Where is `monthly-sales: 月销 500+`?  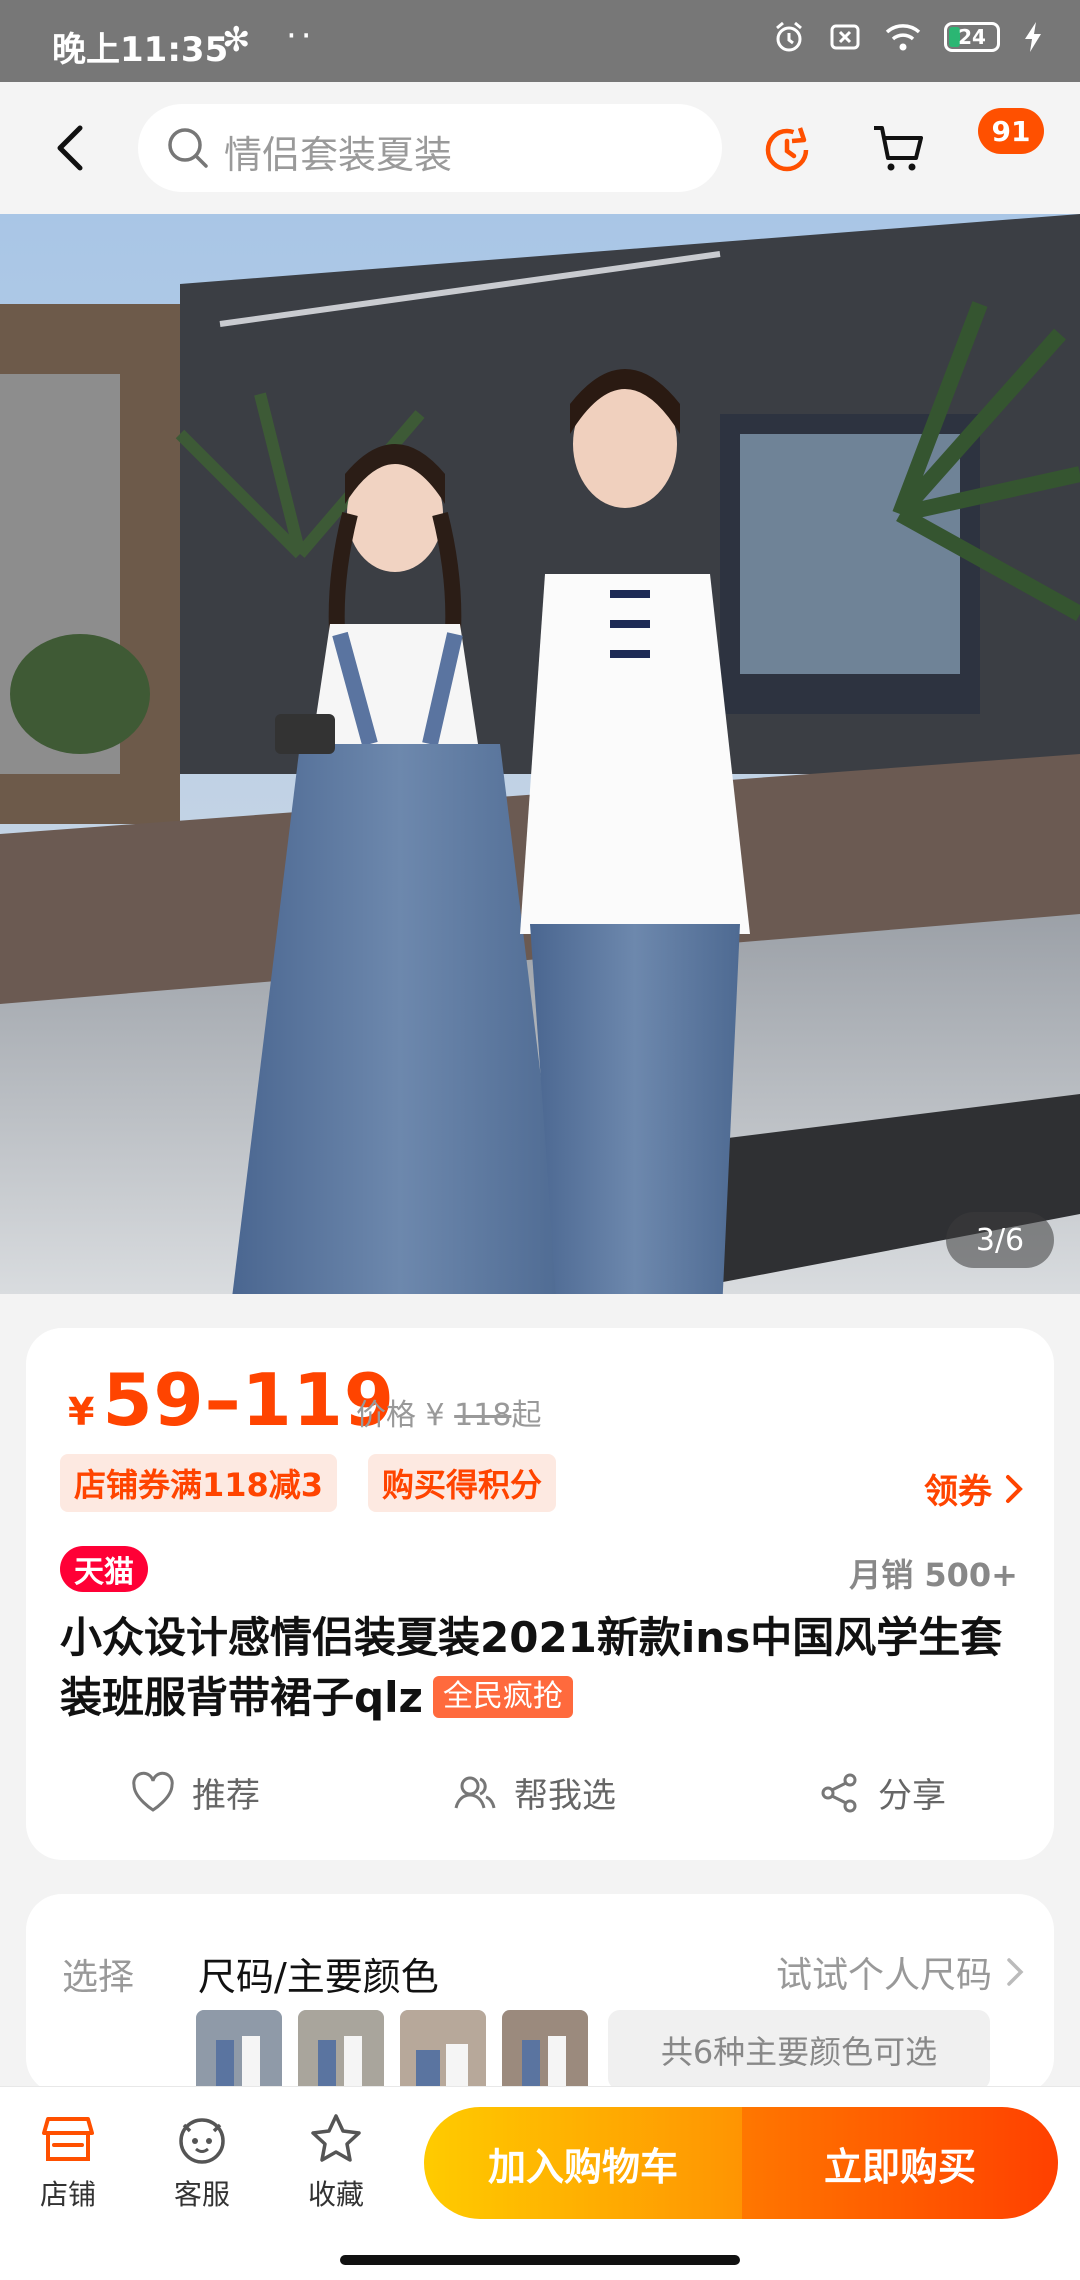 monthly-sales: 月销 500+ is located at coordinates (933, 1575).